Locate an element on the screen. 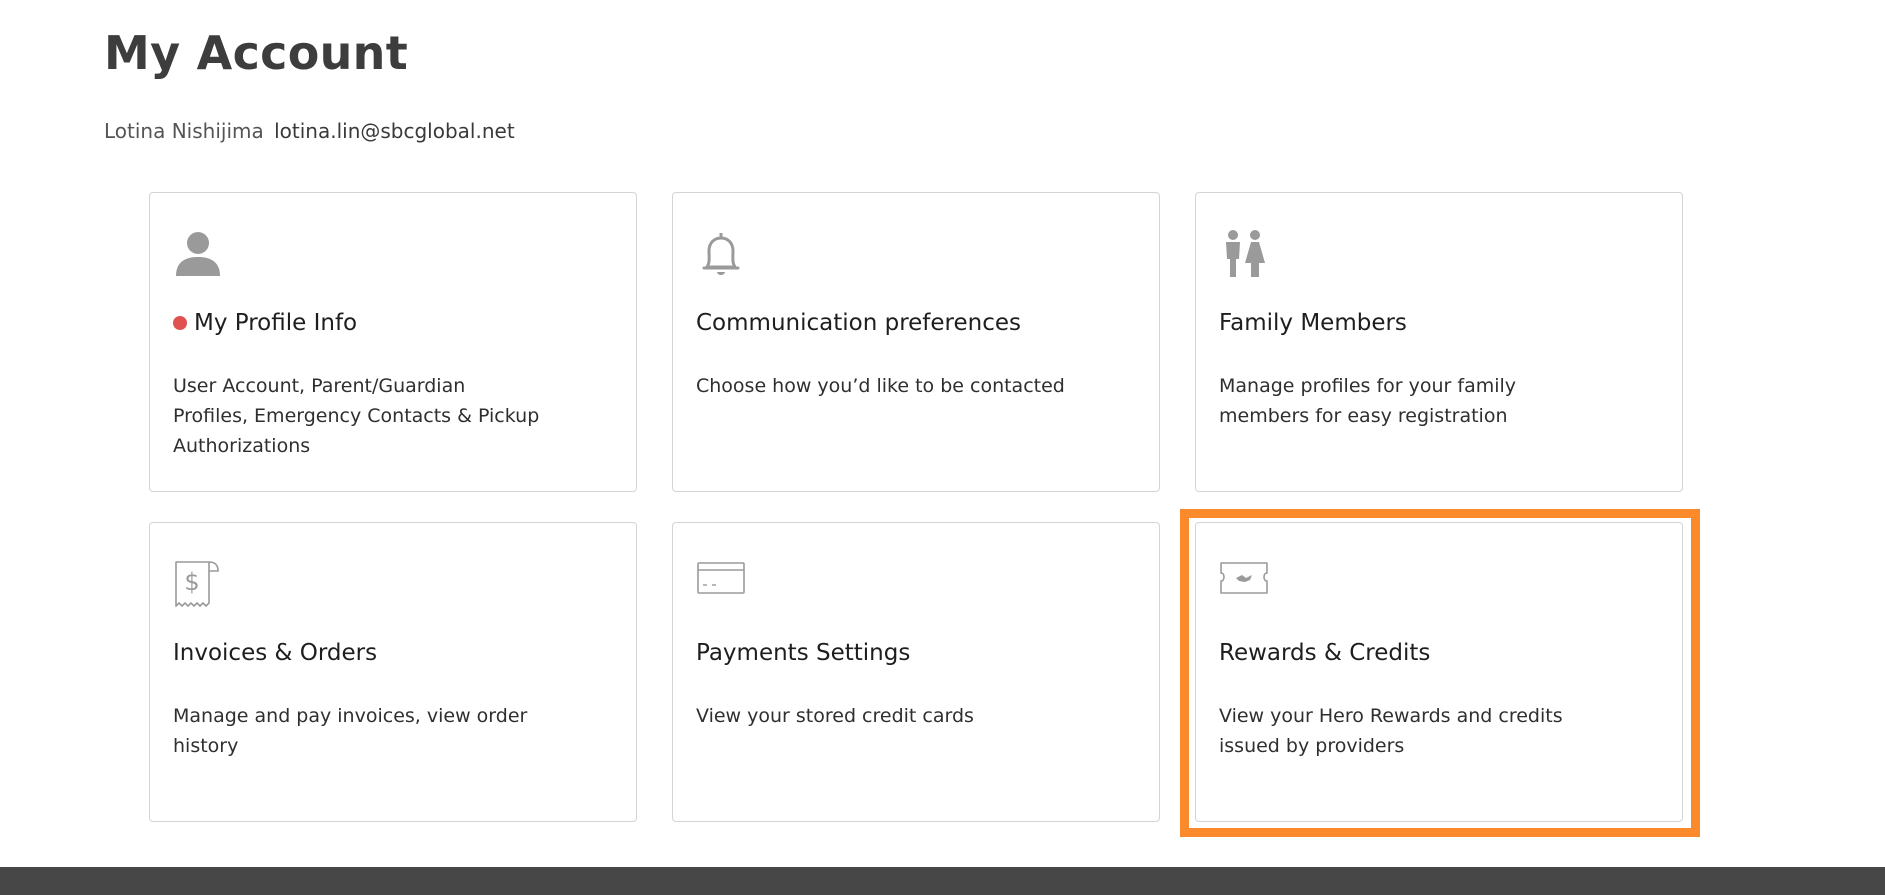 This screenshot has width=1885, height=895. card-title: My Profile Info is located at coordinates (265, 323).